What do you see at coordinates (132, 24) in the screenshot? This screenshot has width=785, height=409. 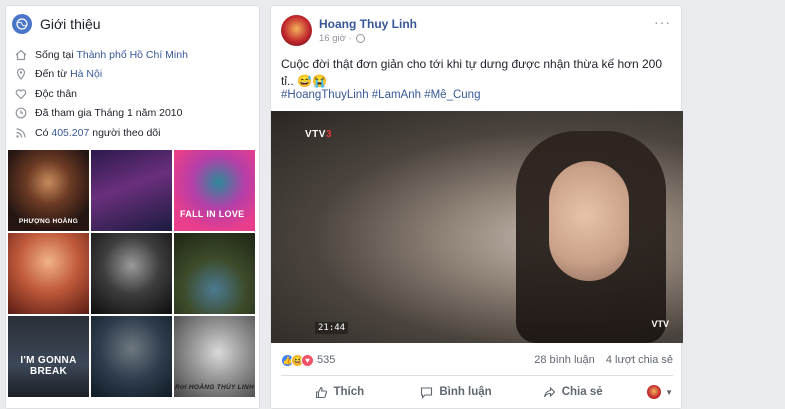 I see `intro-header: Giới thiệu` at bounding box center [132, 24].